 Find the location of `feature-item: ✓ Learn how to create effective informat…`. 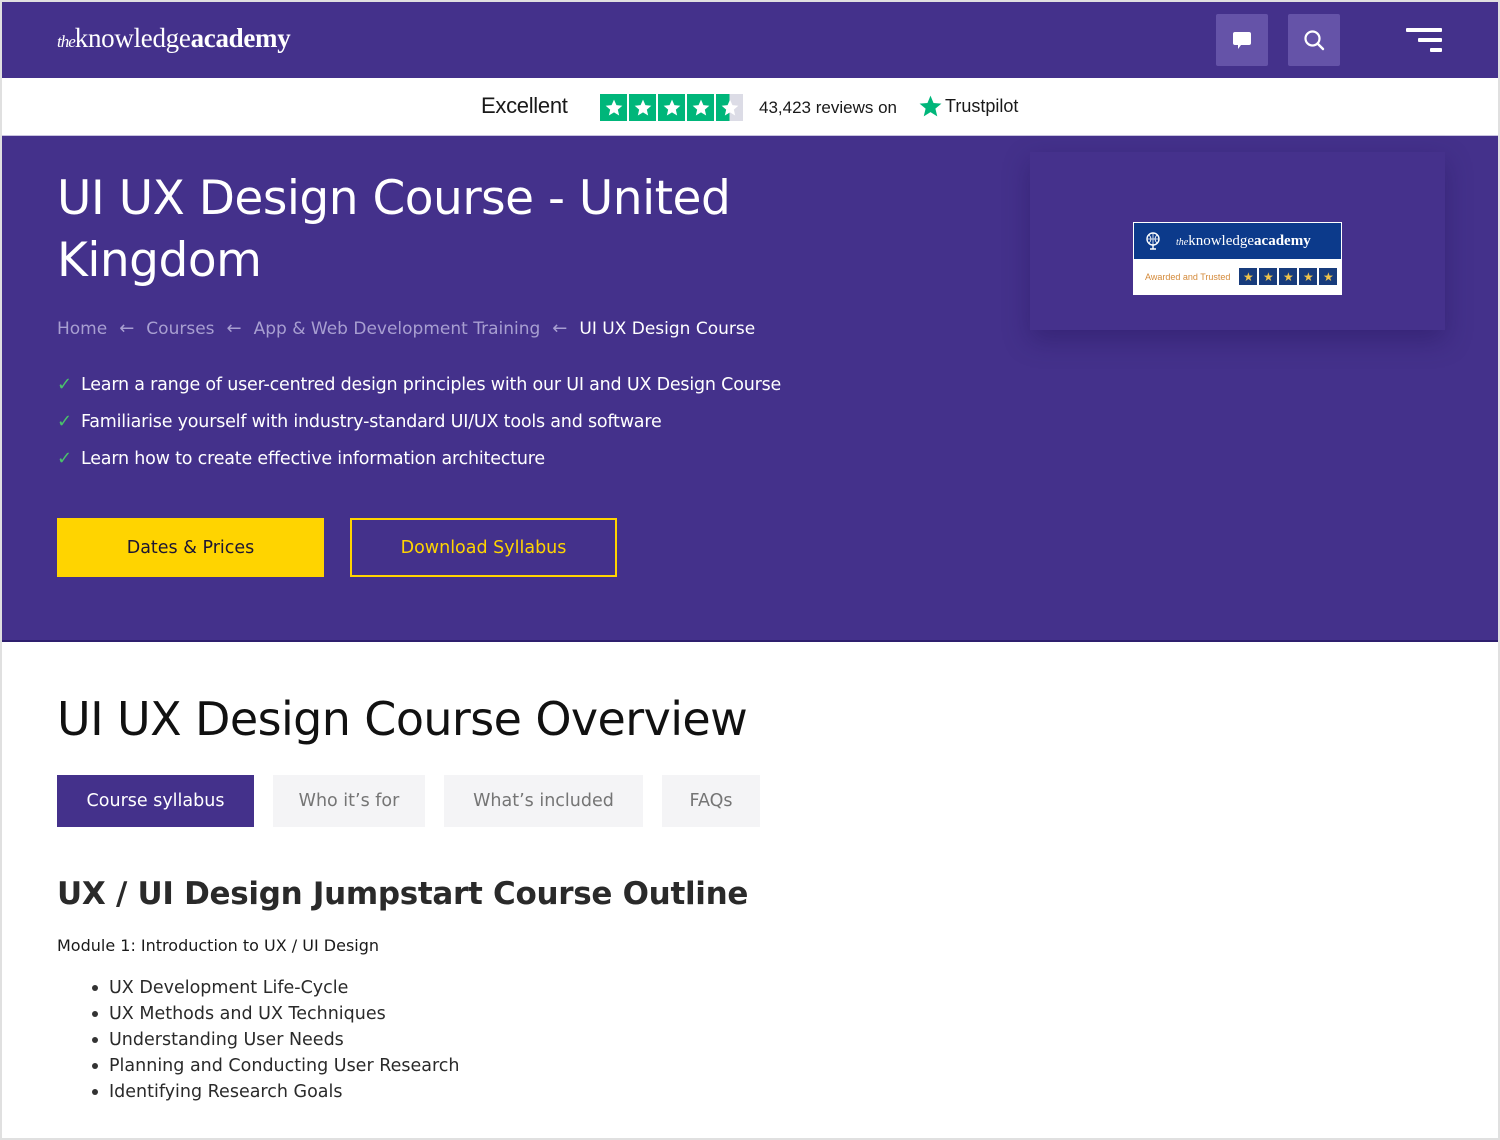

feature-item: ✓ Learn how to create effective informat… is located at coordinates (419, 458).